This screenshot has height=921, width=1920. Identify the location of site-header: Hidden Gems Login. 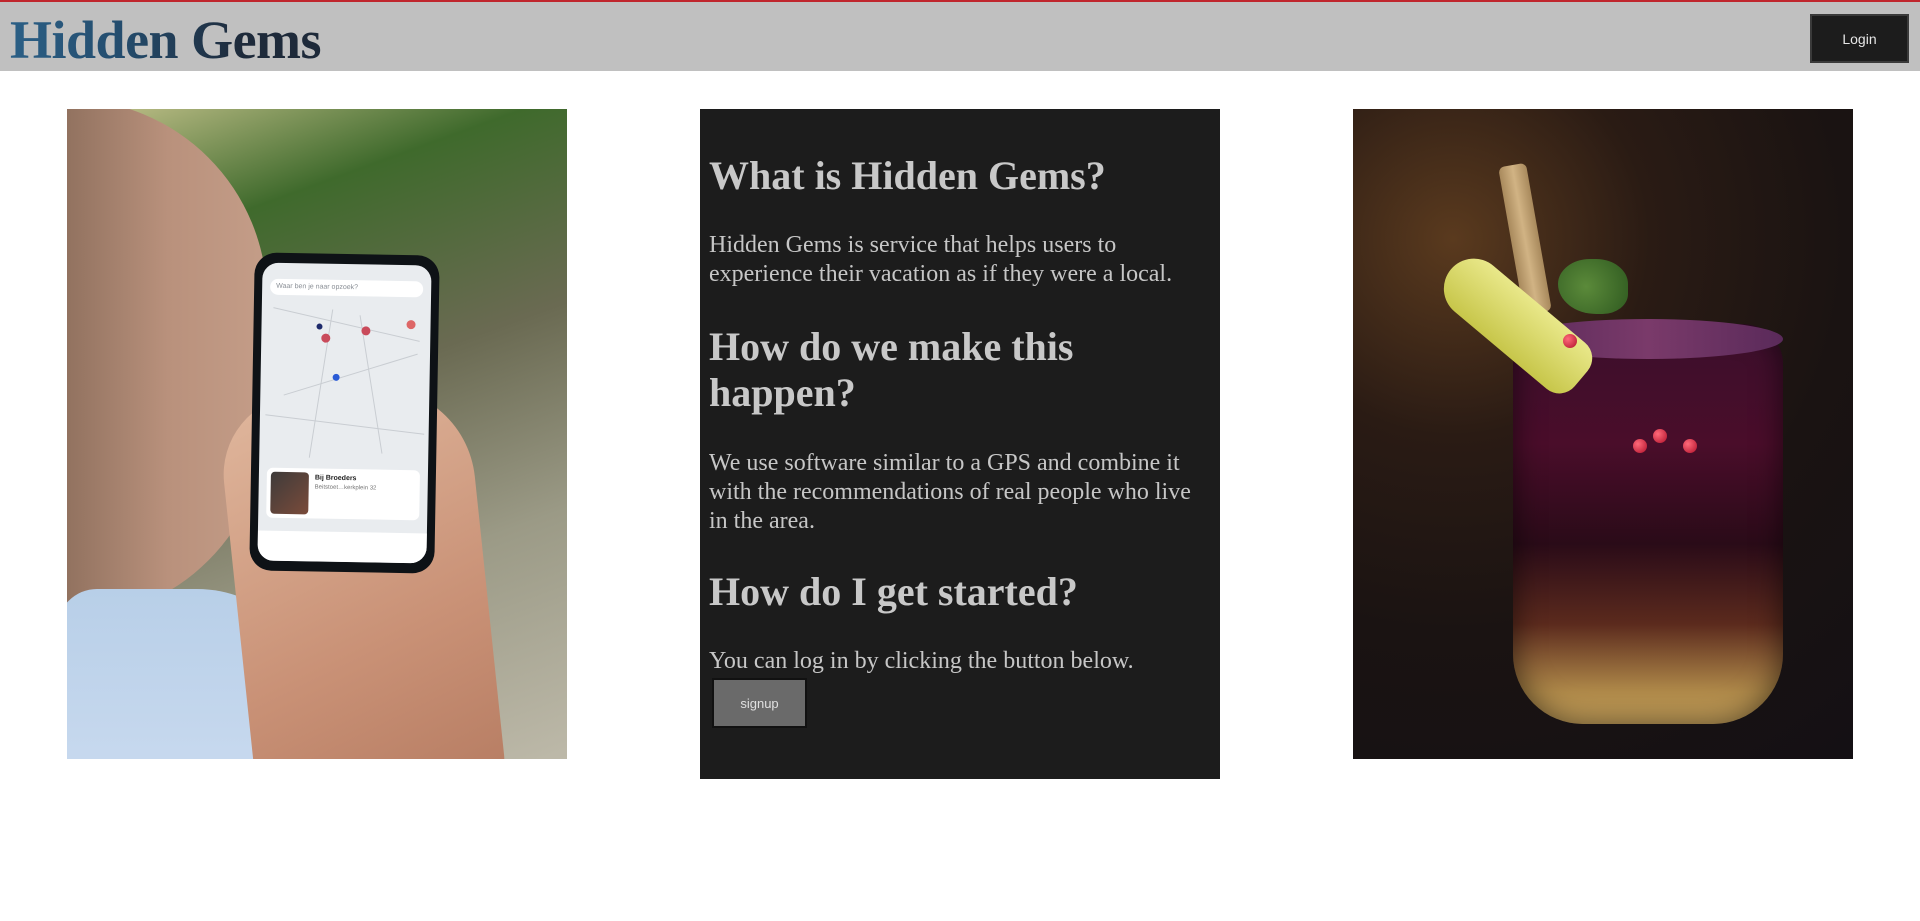
(960, 36).